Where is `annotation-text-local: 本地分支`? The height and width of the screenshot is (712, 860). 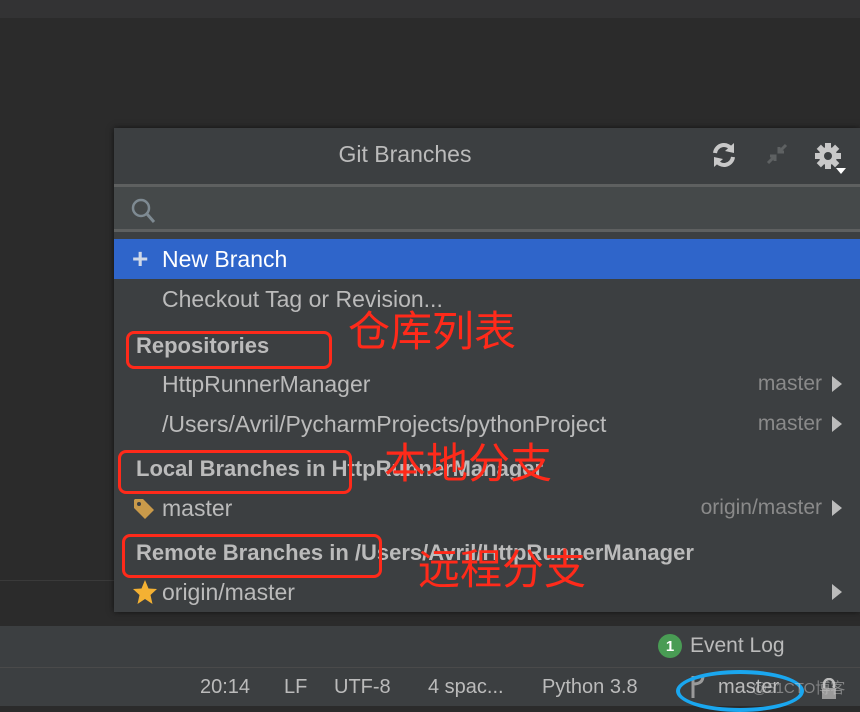
annotation-text-local: 本地分支 is located at coordinates (468, 463).